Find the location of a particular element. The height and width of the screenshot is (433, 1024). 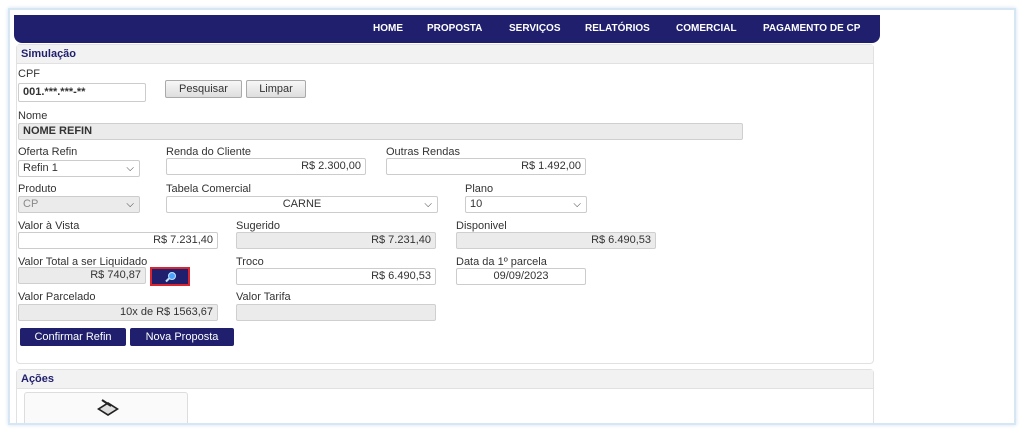

simulacao-title: Simulação is located at coordinates (49, 54).